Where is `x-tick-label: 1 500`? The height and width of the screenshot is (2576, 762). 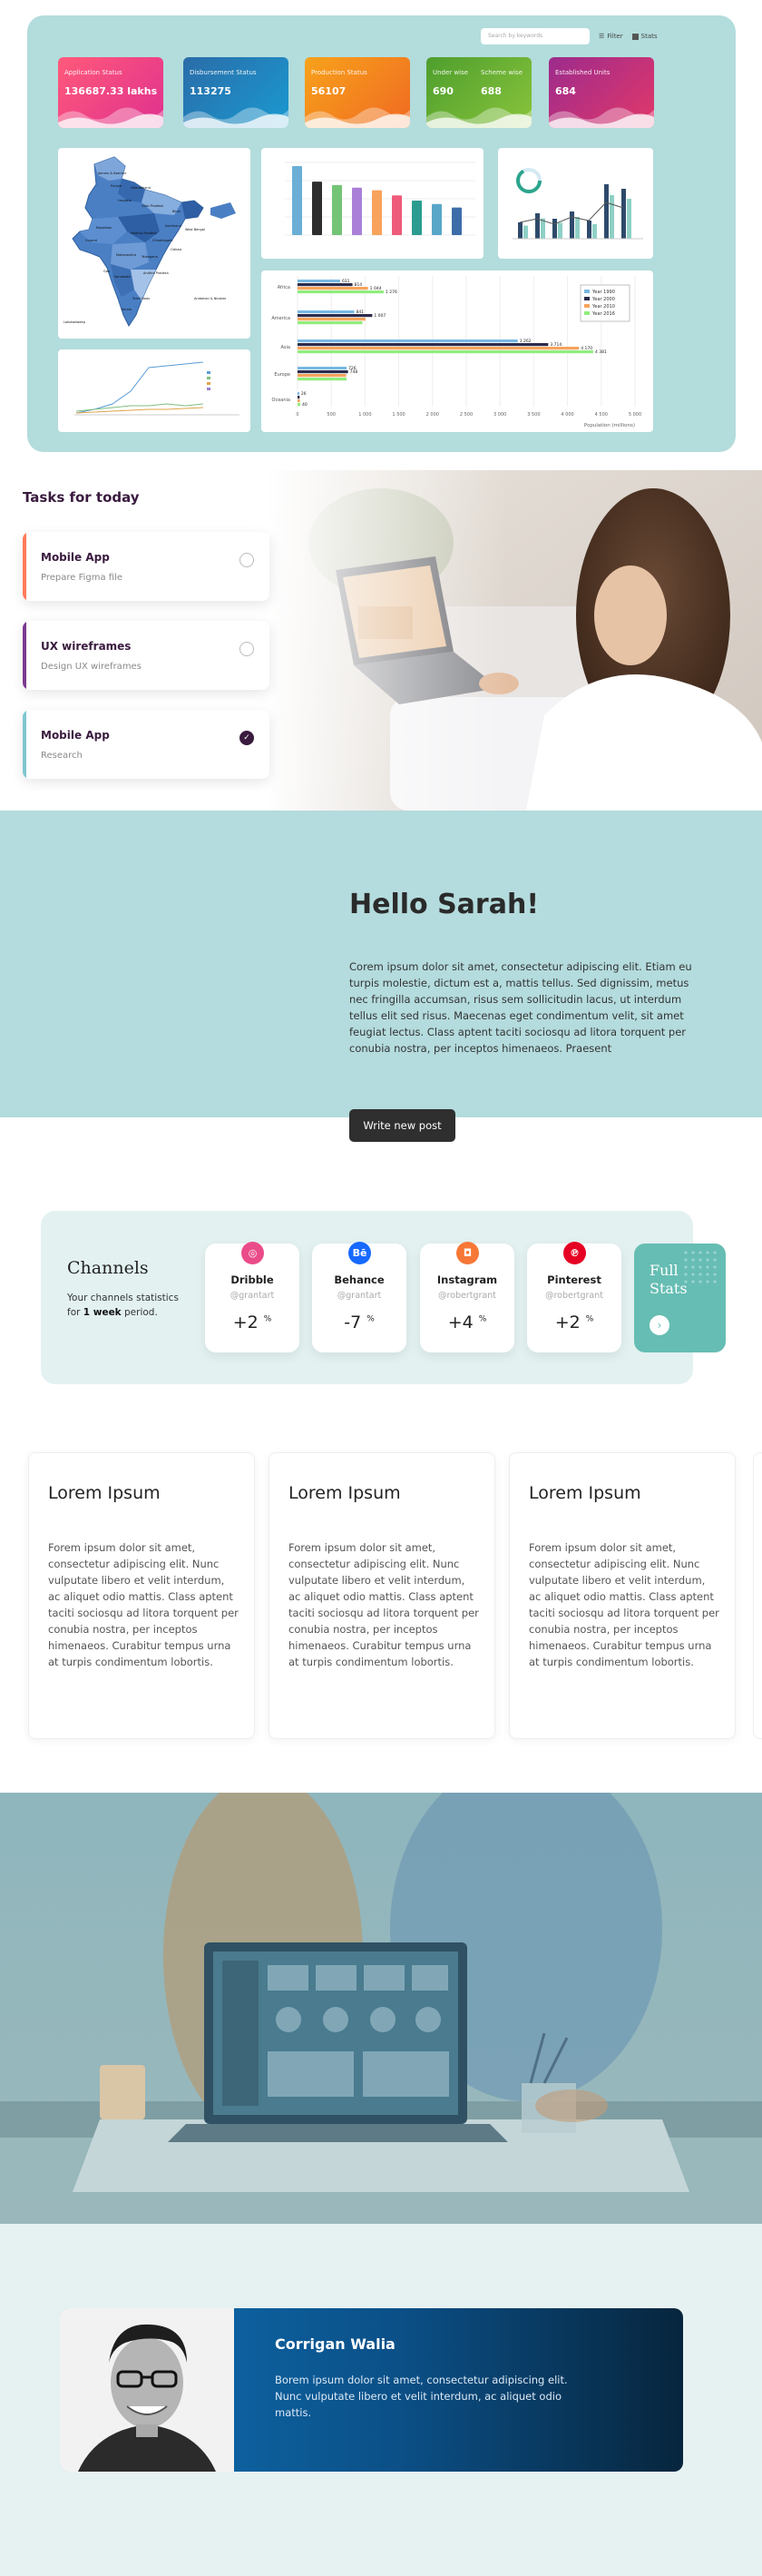 x-tick-label: 1 500 is located at coordinates (398, 415).